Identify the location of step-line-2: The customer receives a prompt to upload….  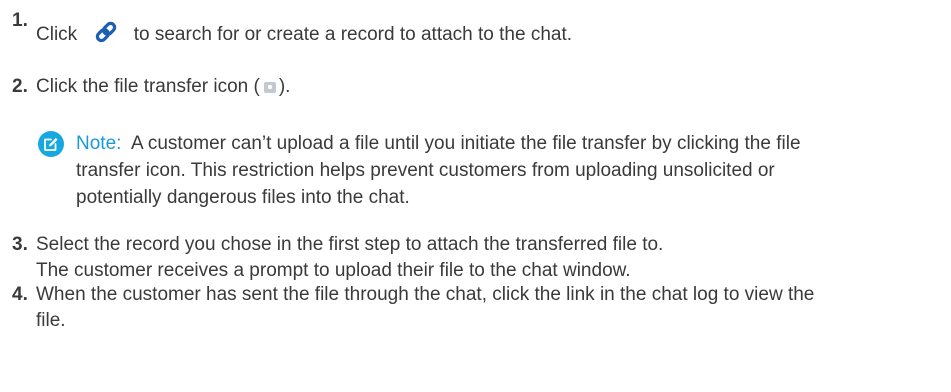
(333, 270).